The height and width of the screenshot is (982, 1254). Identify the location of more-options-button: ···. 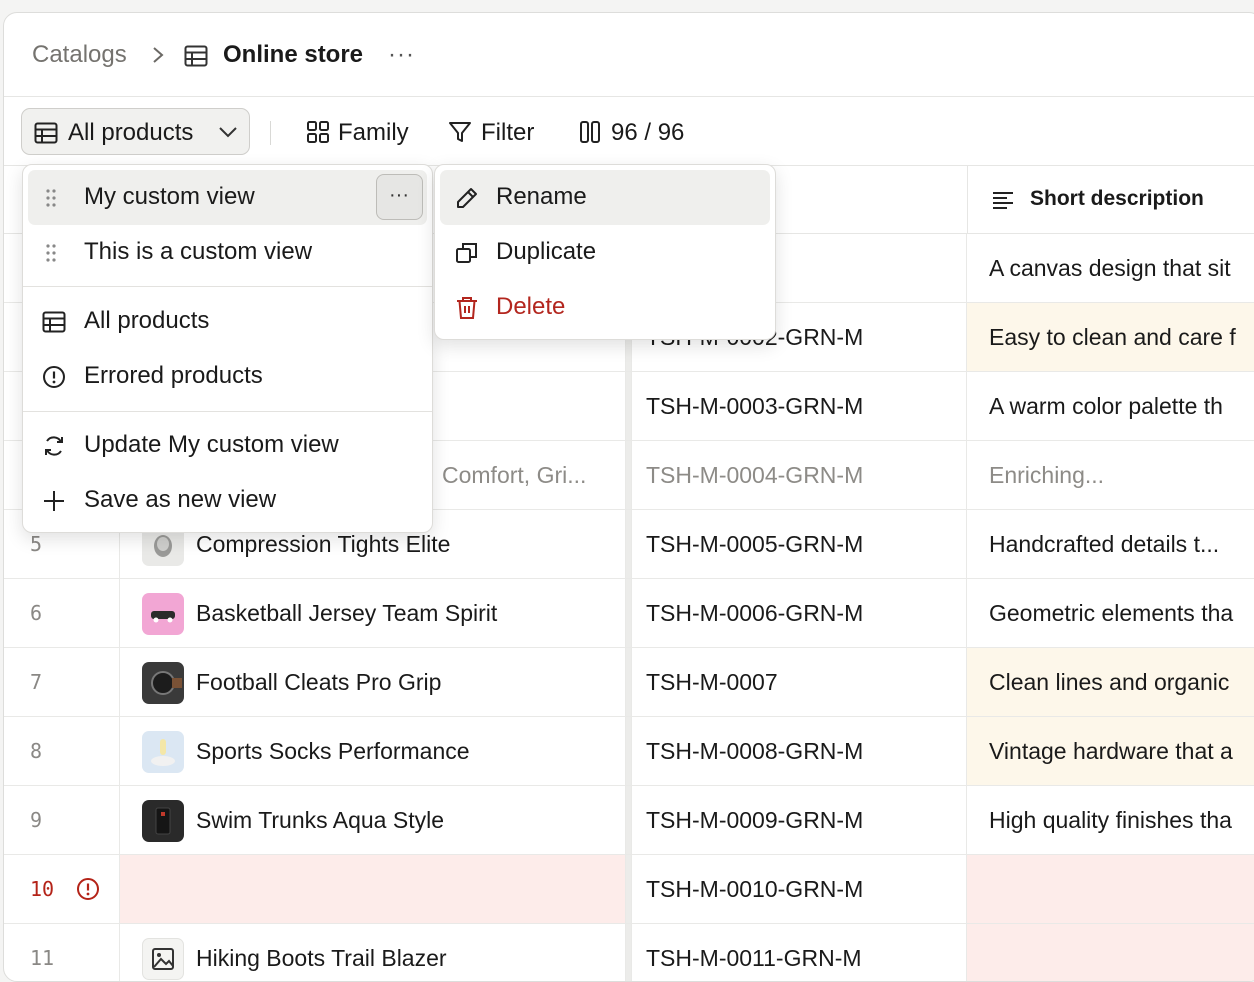
(401, 55).